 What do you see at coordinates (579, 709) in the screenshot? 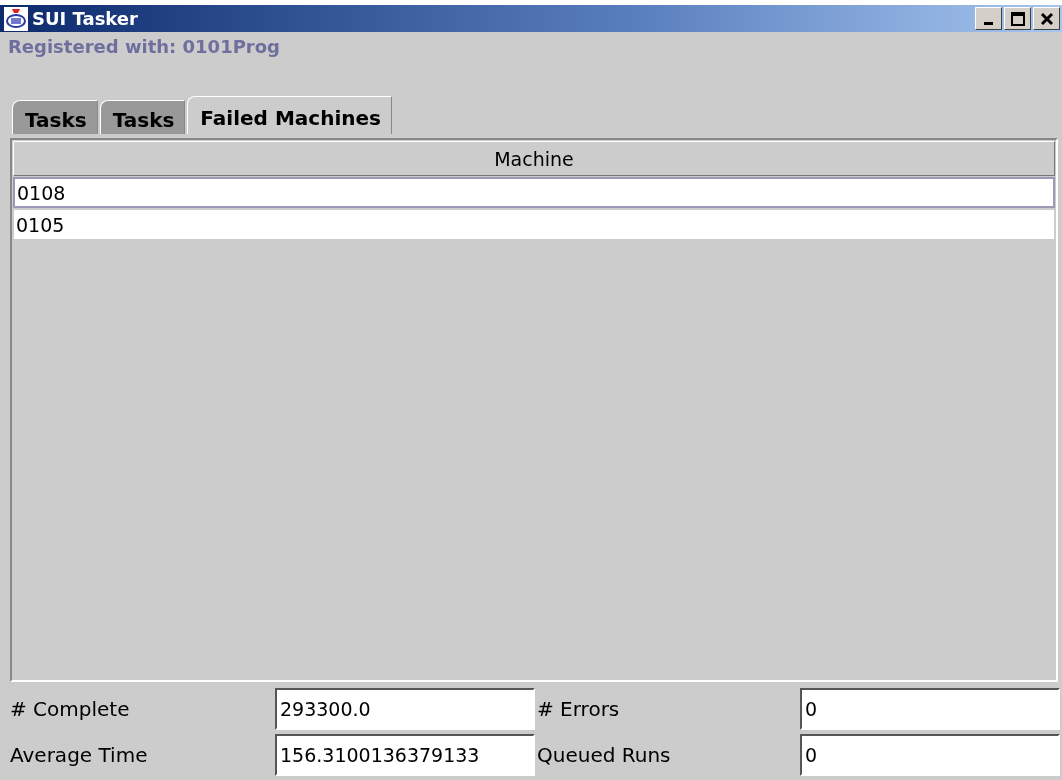
I see `stat-label: # Errors` at bounding box center [579, 709].